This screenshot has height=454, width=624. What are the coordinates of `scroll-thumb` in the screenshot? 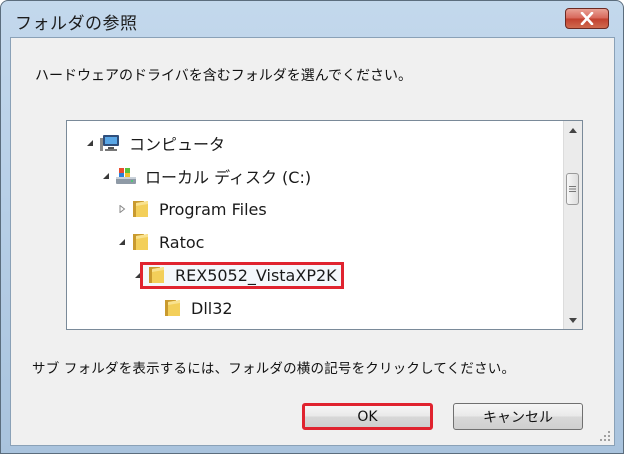 It's located at (572, 189).